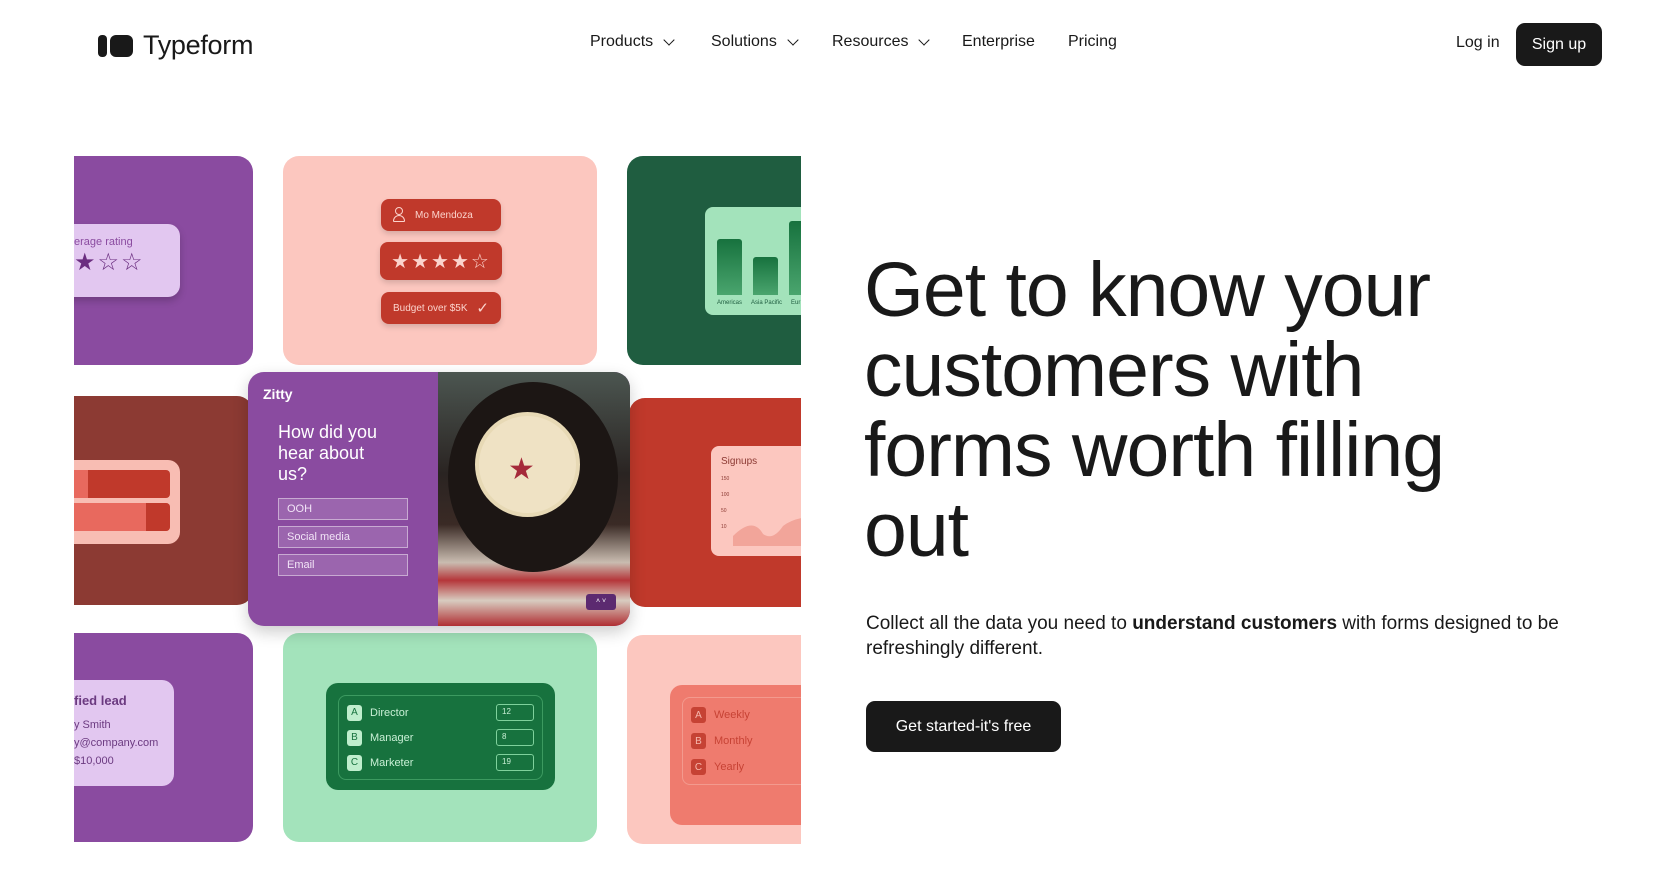 This screenshot has height=876, width=1680. Describe the element at coordinates (534, 499) in the screenshot. I see `zitty-photo: ★ ˄ ˅` at that location.